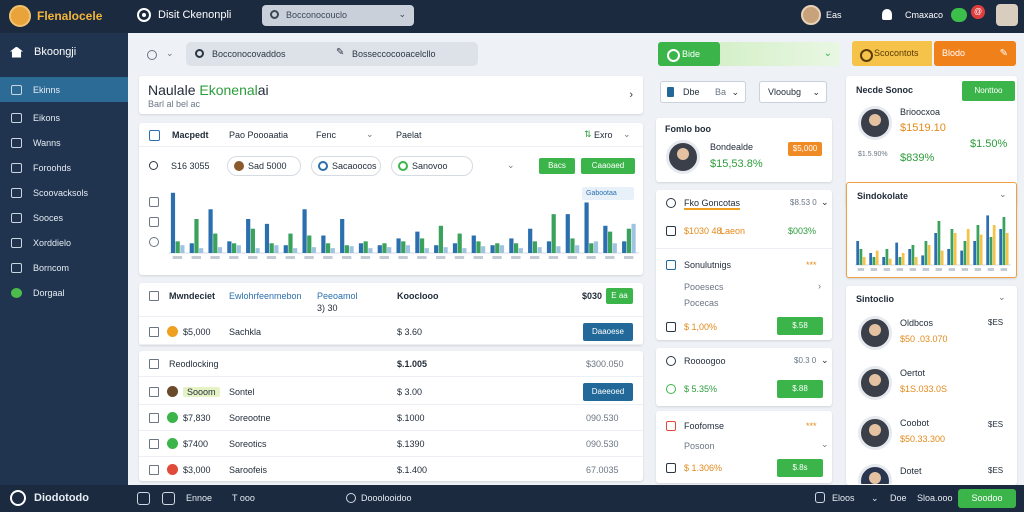  Describe the element at coordinates (346, 166) in the screenshot. I see `filter-pill: Sacaoocos` at that location.